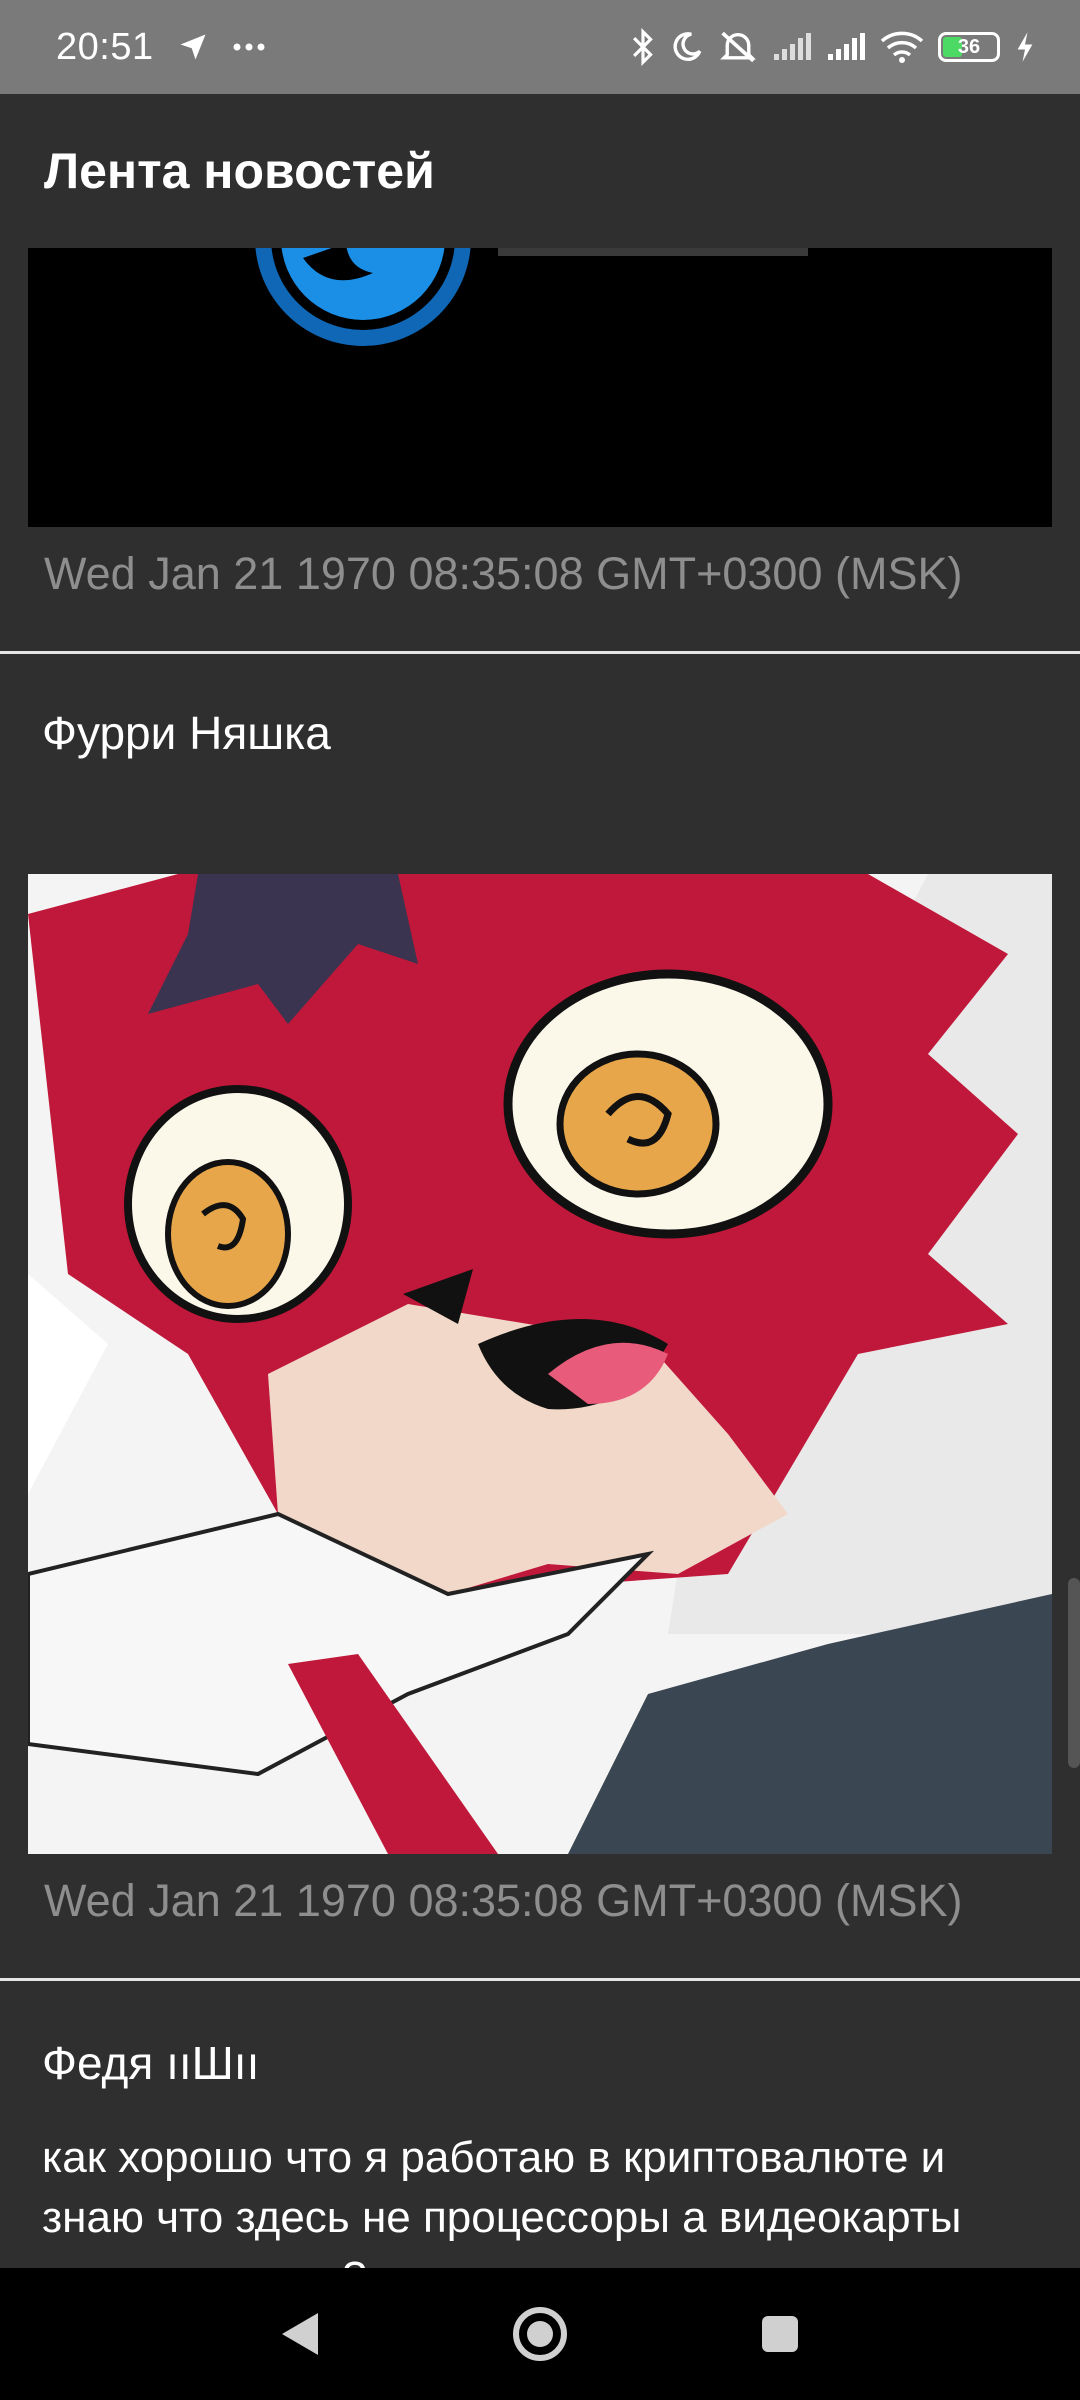 This screenshot has height=2400, width=1080. I want to click on app-bar: Лента новостей, so click(540, 171).